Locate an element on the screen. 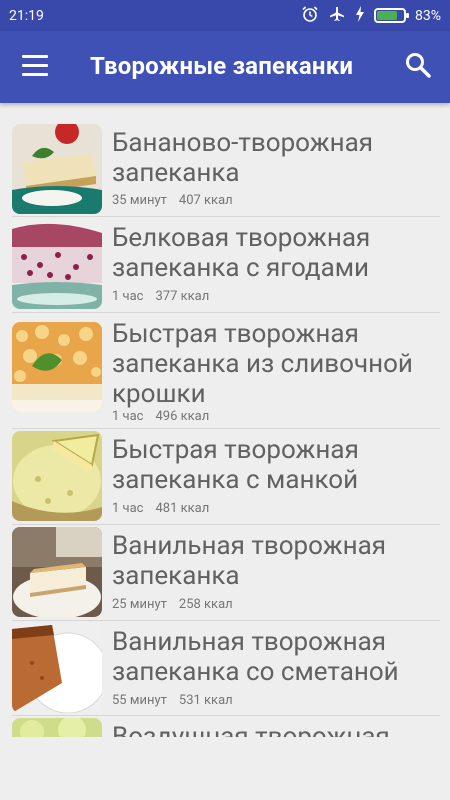  recipe-kcal: 496 ккал is located at coordinates (182, 416).